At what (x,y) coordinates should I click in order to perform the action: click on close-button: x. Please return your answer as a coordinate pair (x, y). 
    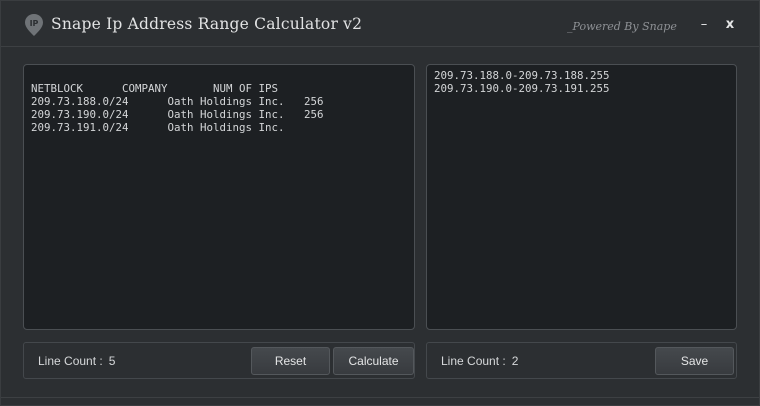
    Looking at the image, I should click on (730, 25).